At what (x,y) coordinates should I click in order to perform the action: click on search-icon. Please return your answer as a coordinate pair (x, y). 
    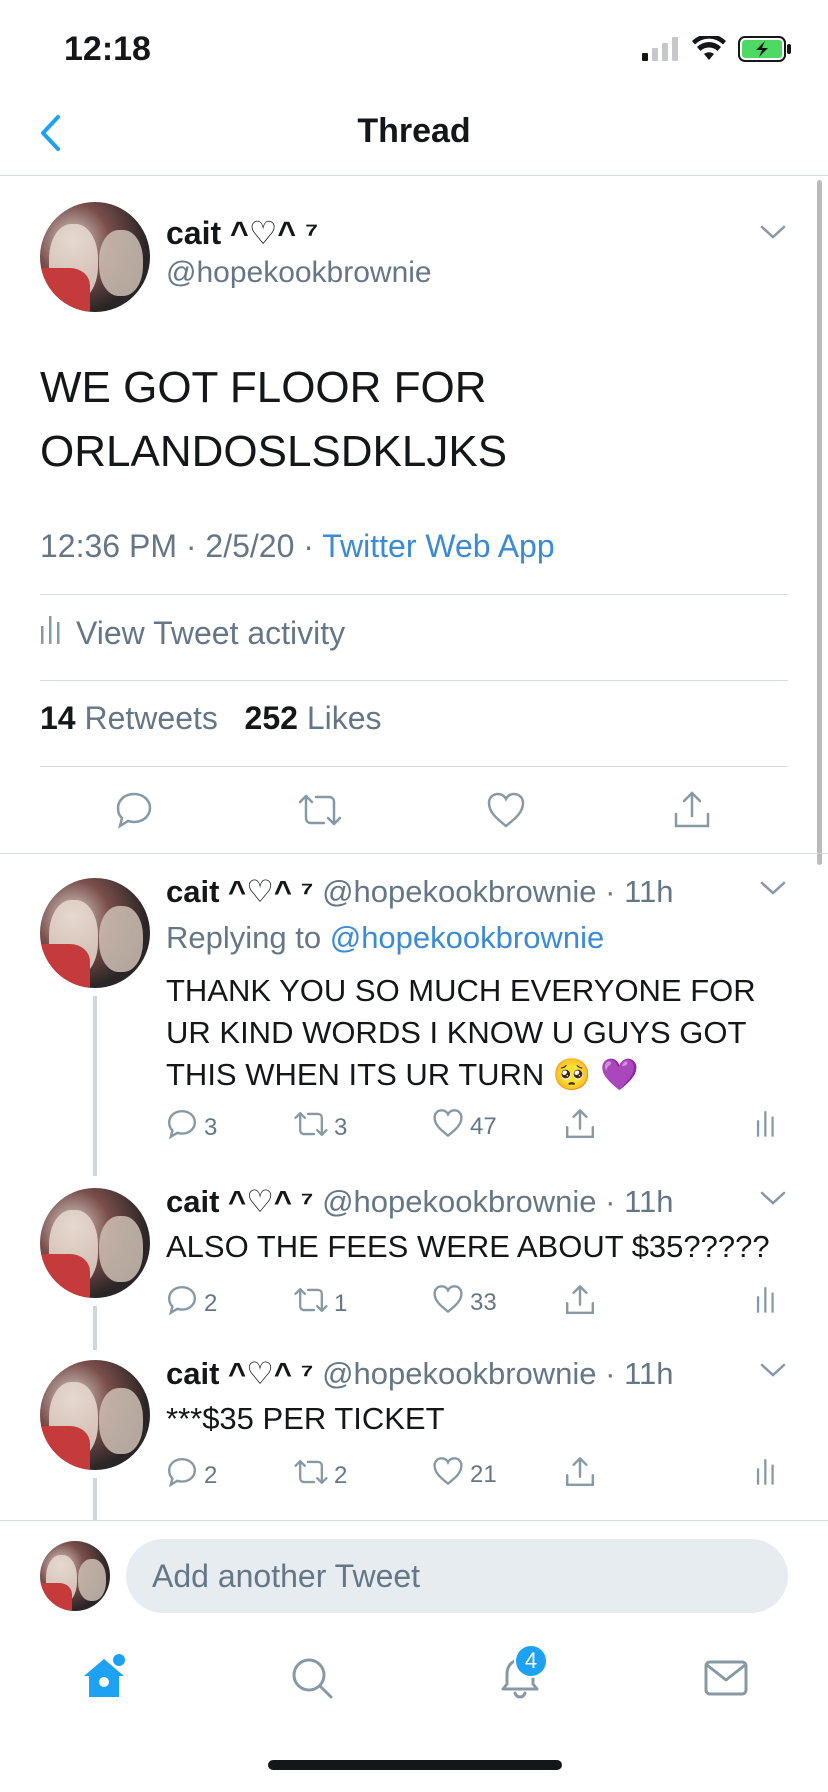
    Looking at the image, I should click on (312, 1680).